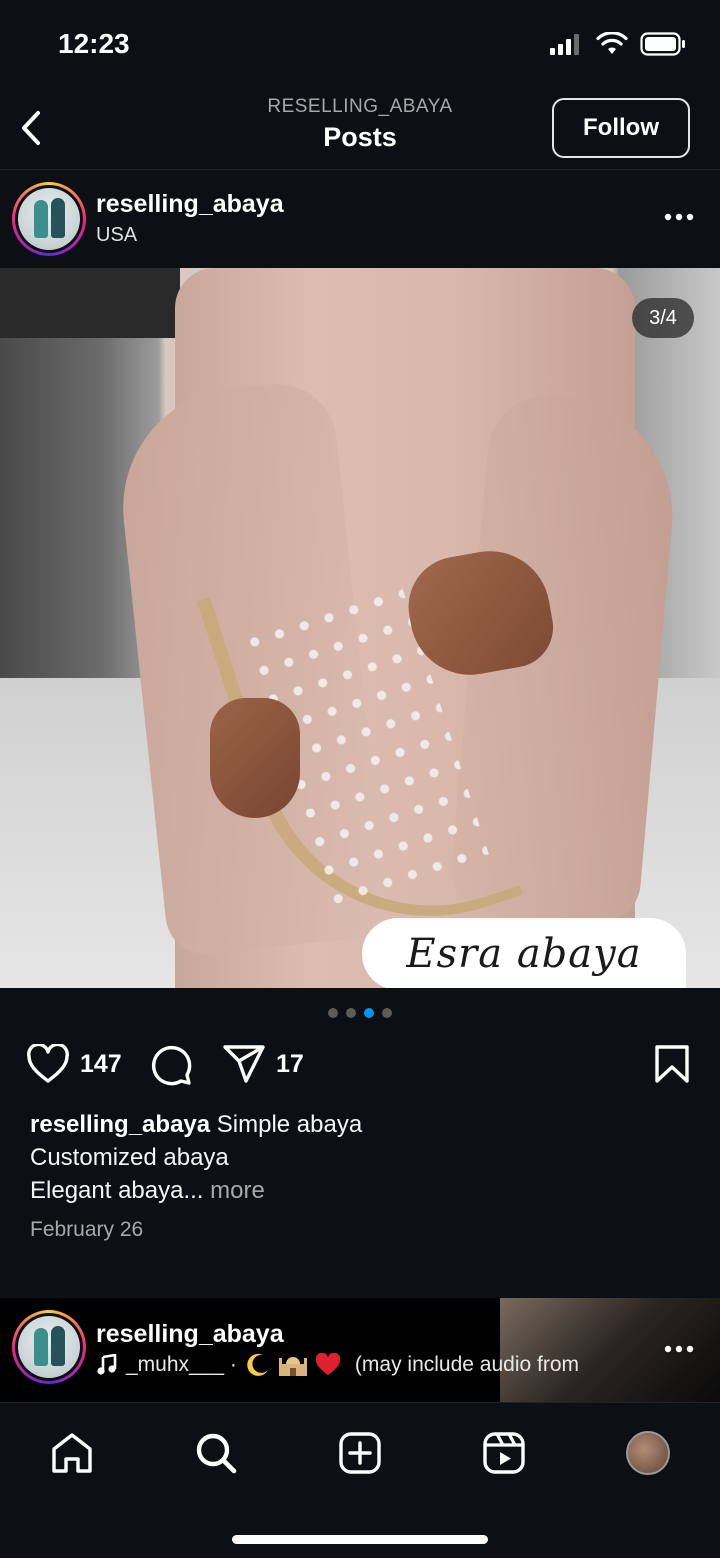 The width and height of the screenshot is (720, 1558). What do you see at coordinates (327, 1364) in the screenshot?
I see `red-heart-icon` at bounding box center [327, 1364].